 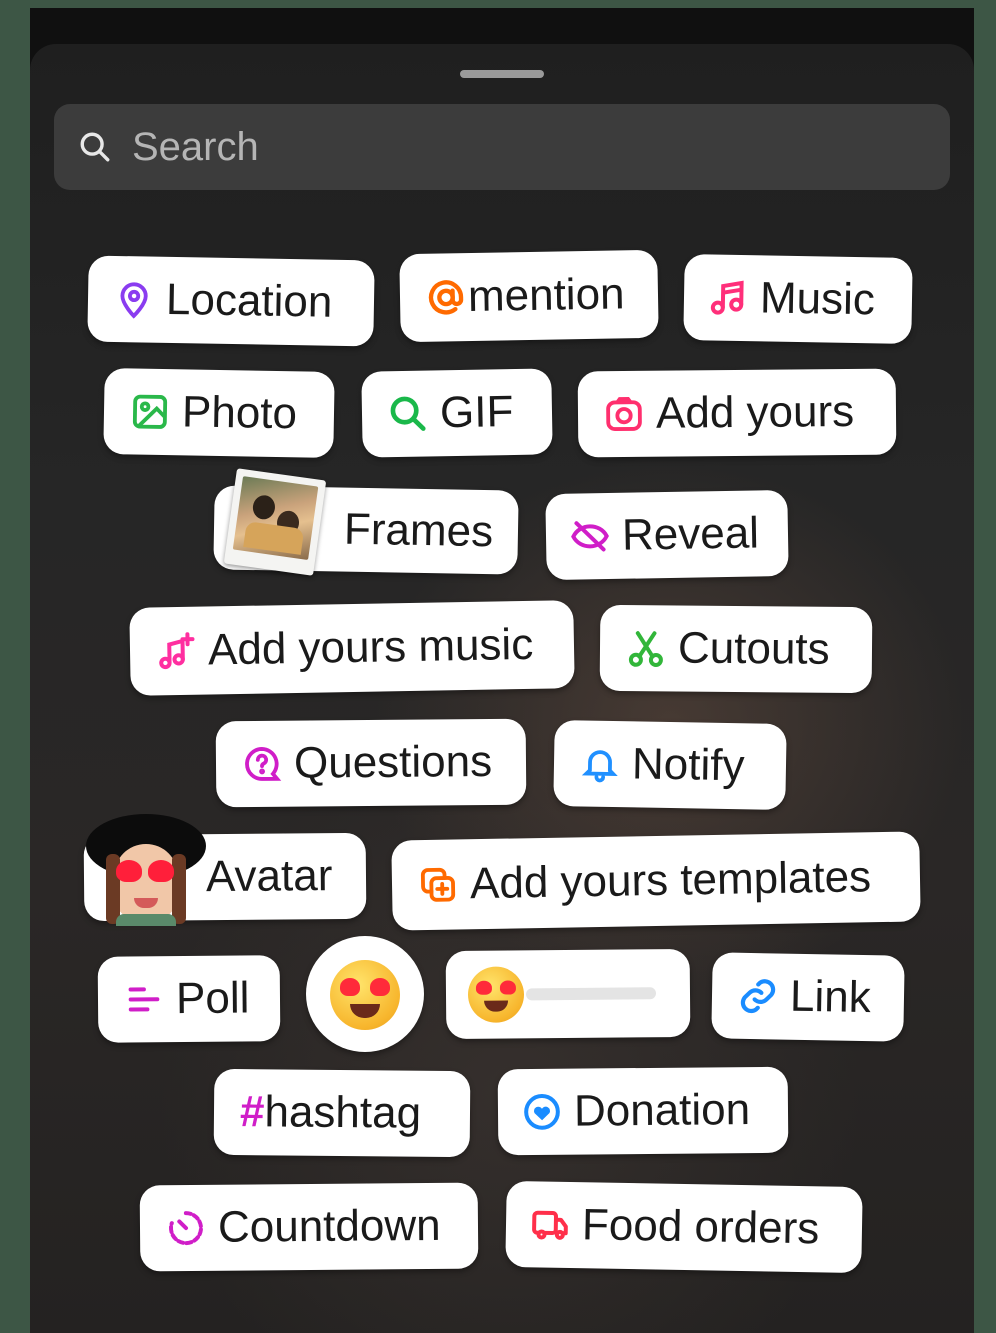 I want to click on delivery-icon, so click(x=550, y=1224).